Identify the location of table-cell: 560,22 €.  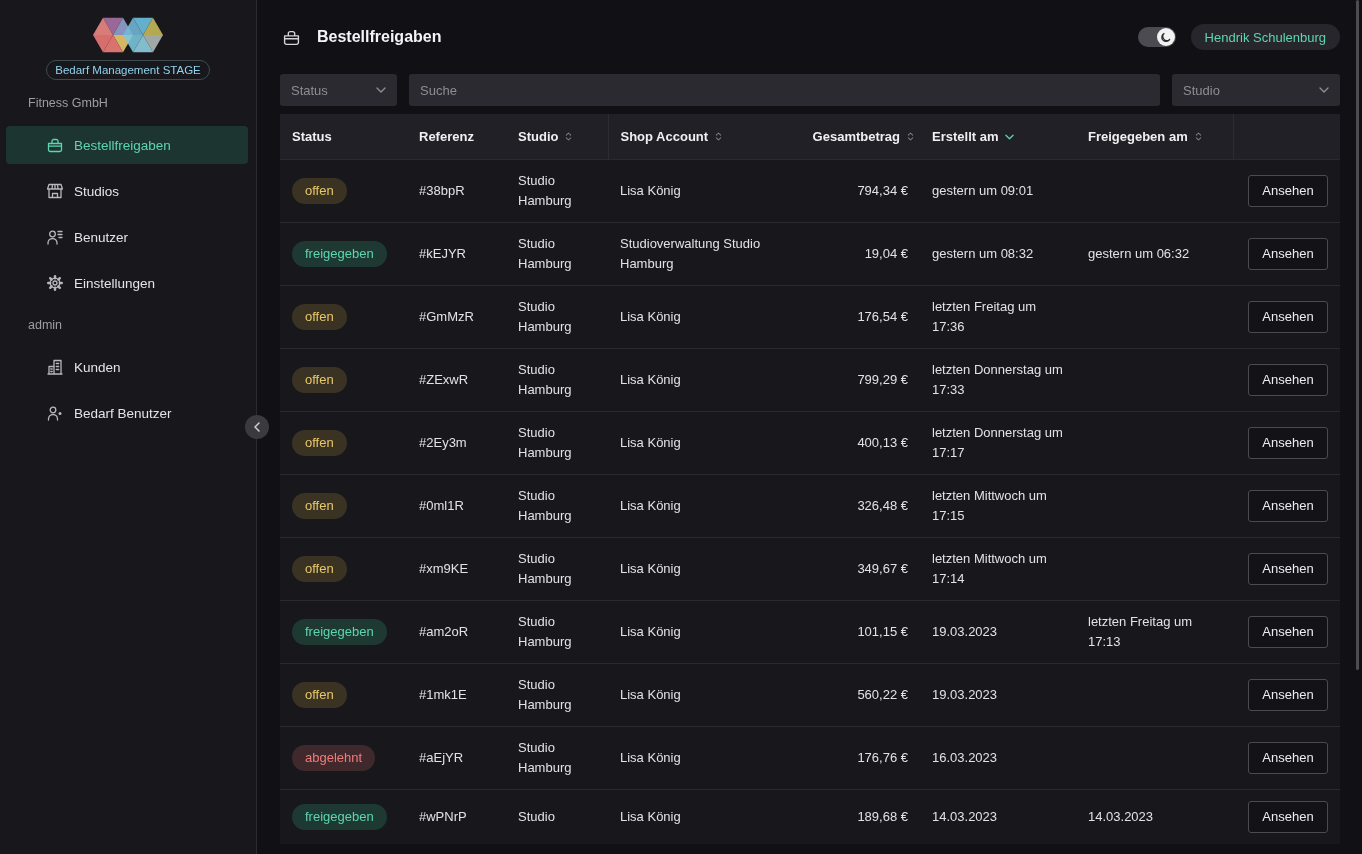
(882, 694).